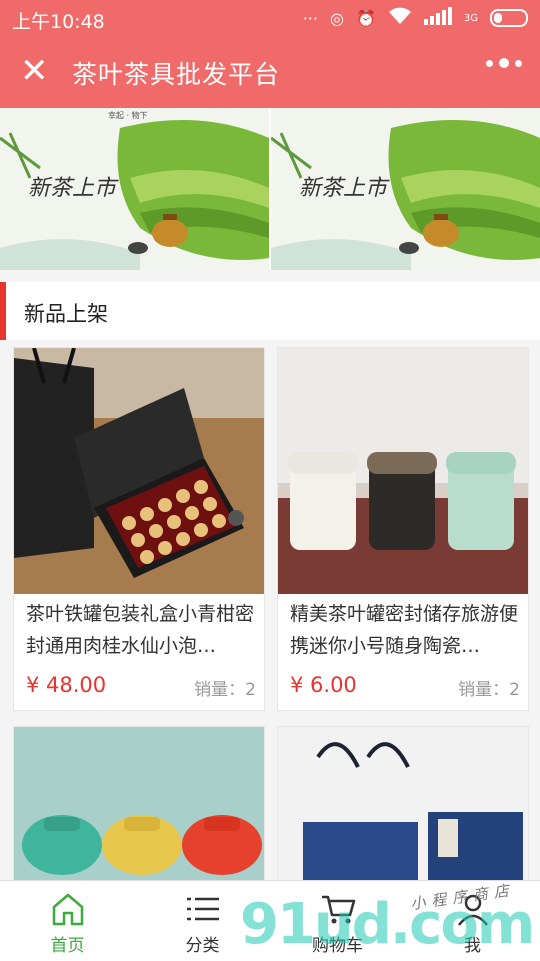 This screenshot has width=540, height=961. Describe the element at coordinates (66, 314) in the screenshot. I see `section-title: 新品上架` at that location.